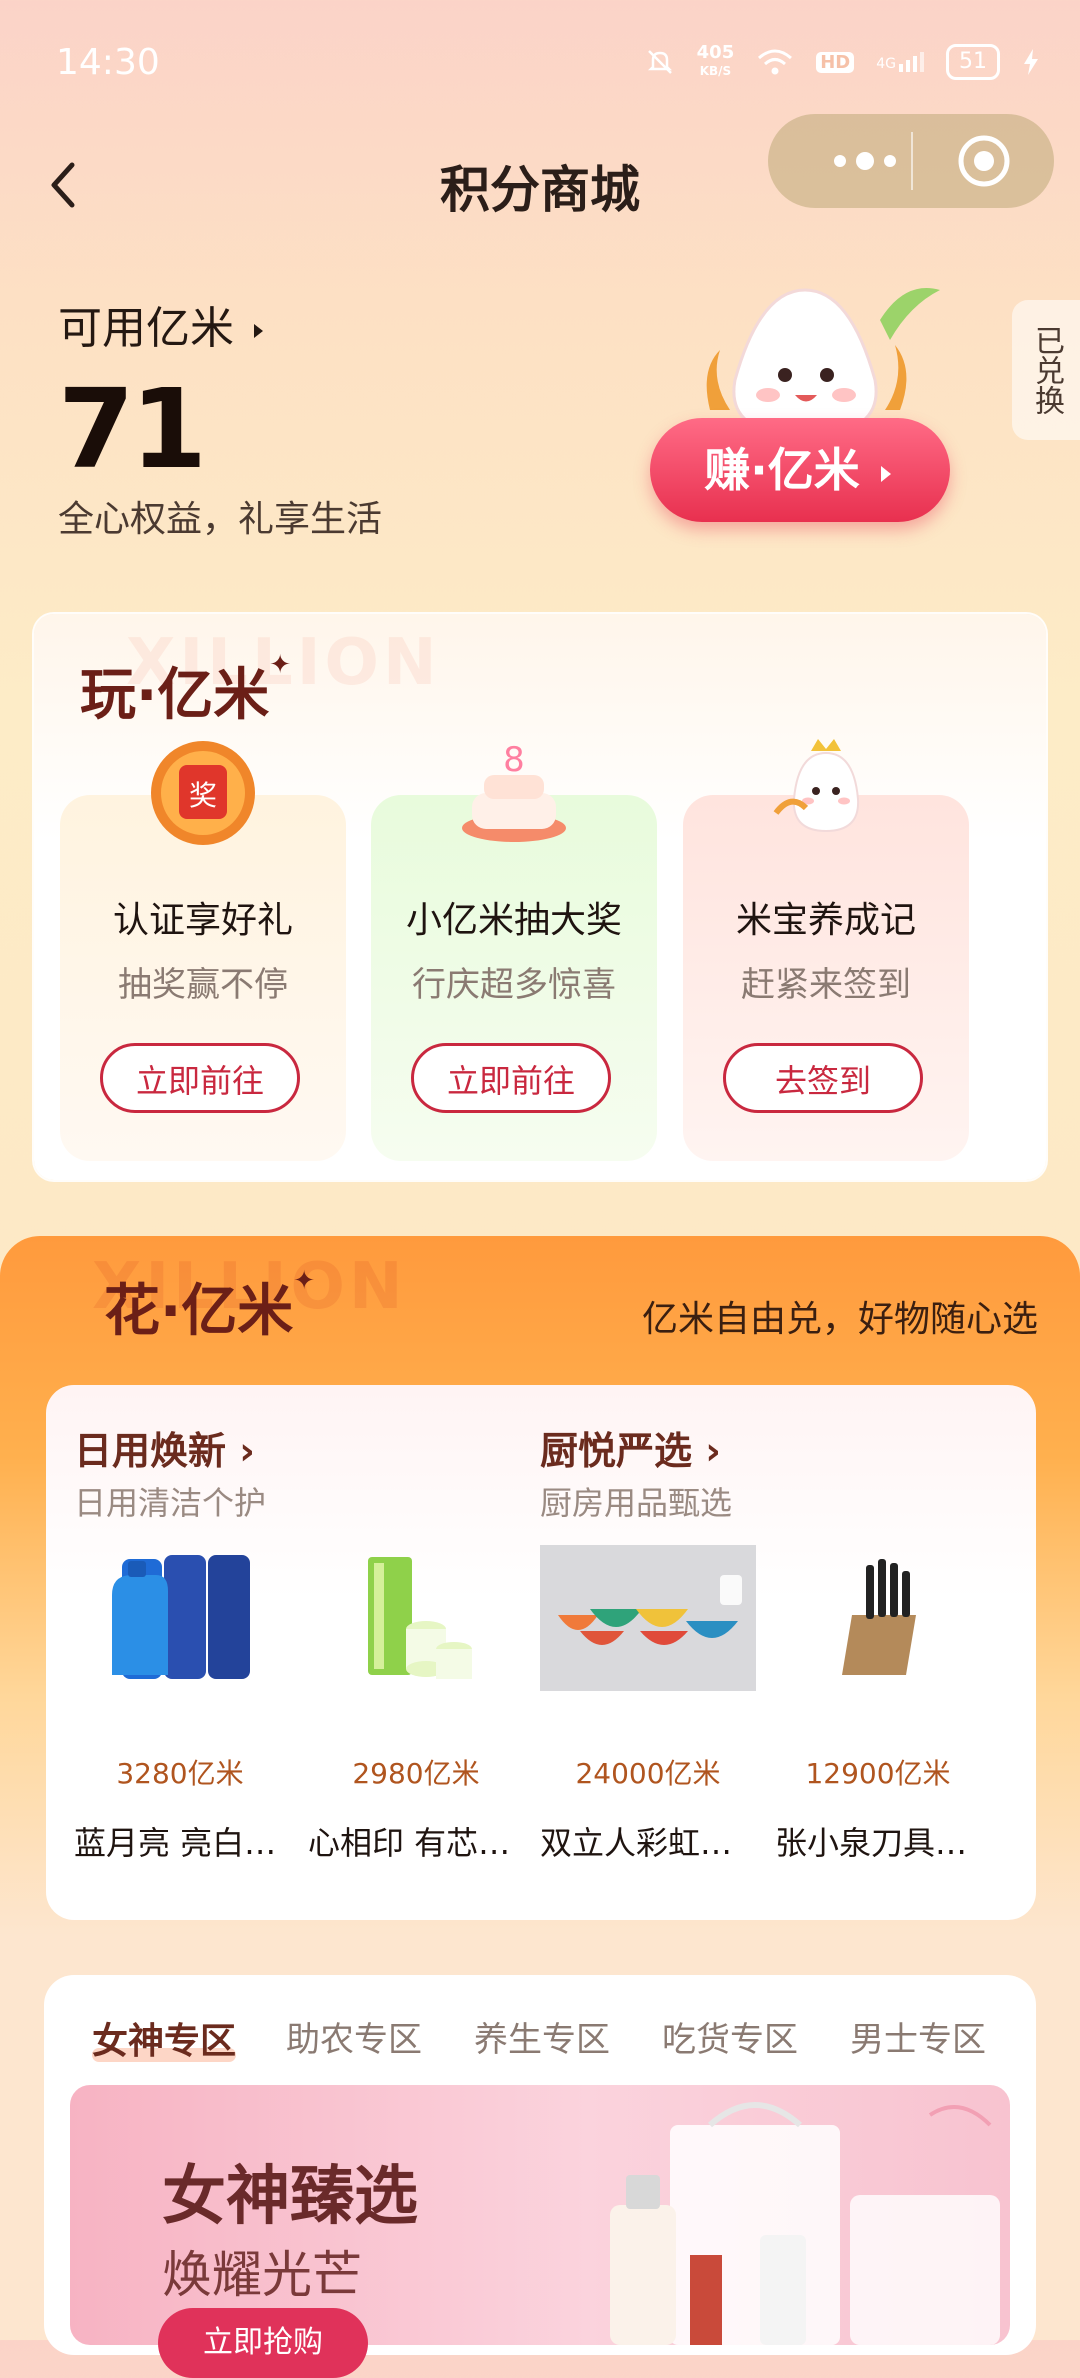 This screenshot has width=1080, height=2378. Describe the element at coordinates (540, 65) in the screenshot. I see `status-bar: 14:30 405 KB/S HD 4G 51` at that location.